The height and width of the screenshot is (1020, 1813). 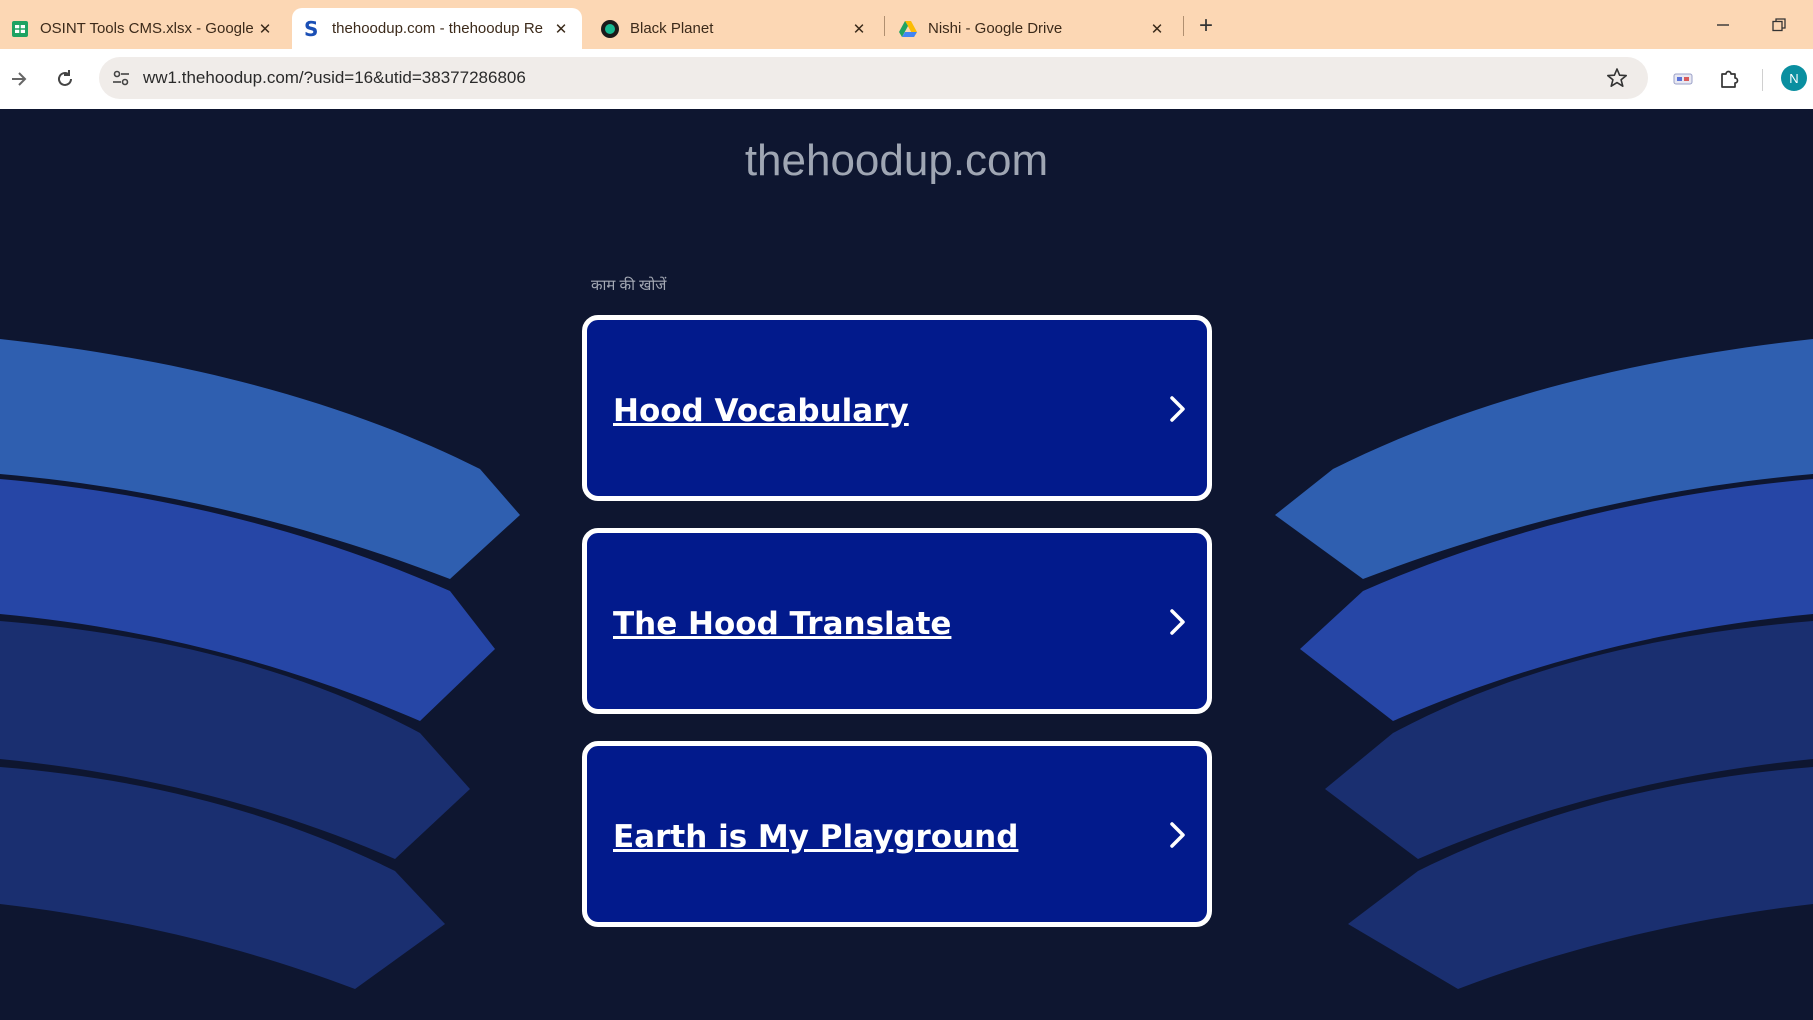 I want to click on extensions-puzzle-icon, so click(x=1729, y=78).